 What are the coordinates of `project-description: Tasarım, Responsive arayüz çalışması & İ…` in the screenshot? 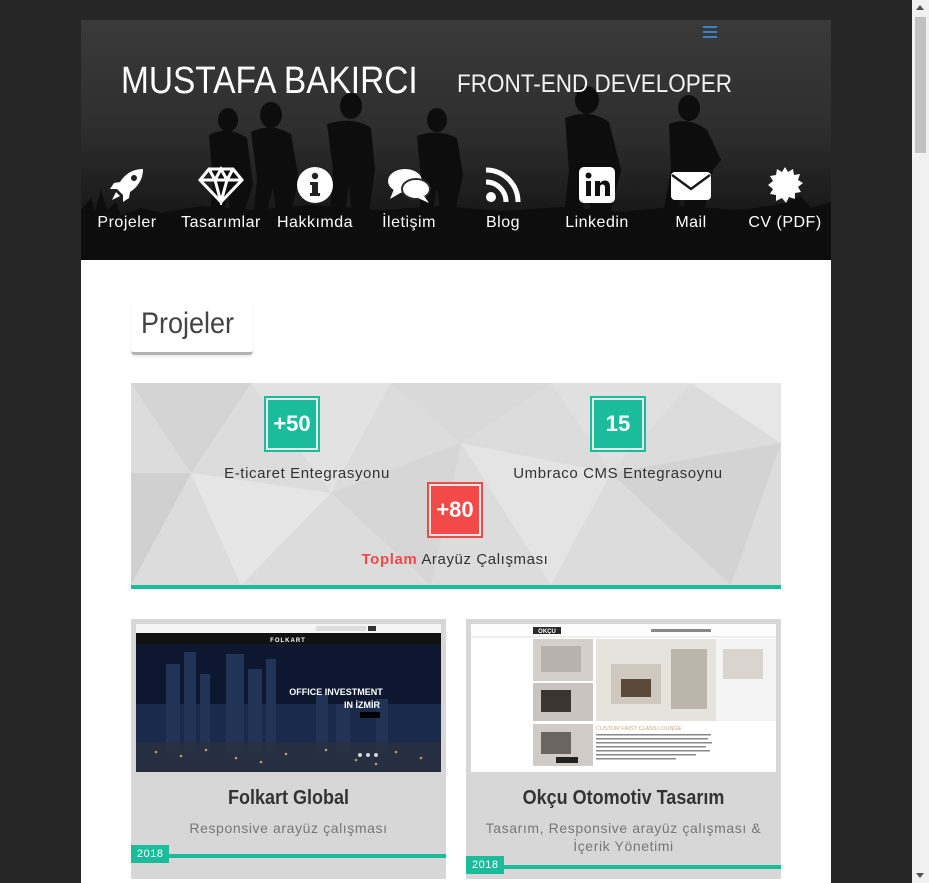 It's located at (623, 837).